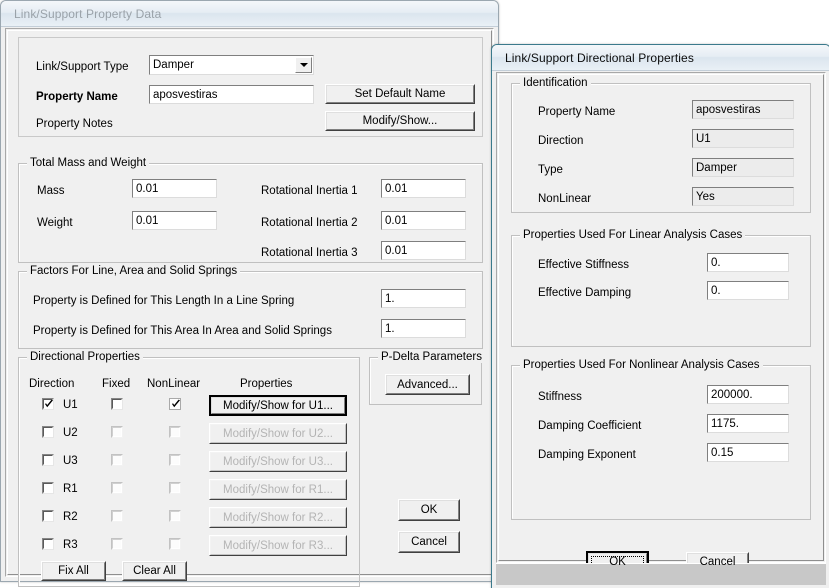 Image resolution: width=829 pixels, height=588 pixels. Describe the element at coordinates (423, 298) in the screenshot. I see `line-spring-length-input: 1.` at that location.